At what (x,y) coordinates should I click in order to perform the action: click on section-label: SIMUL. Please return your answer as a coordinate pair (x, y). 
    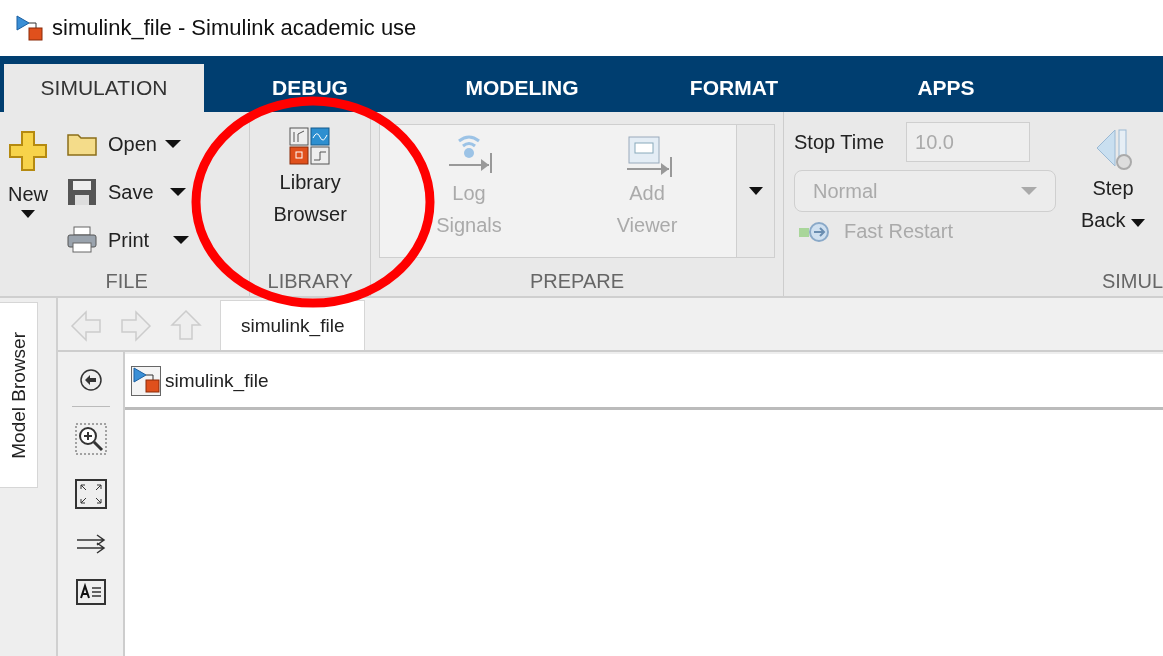
    Looking at the image, I should click on (1131, 281).